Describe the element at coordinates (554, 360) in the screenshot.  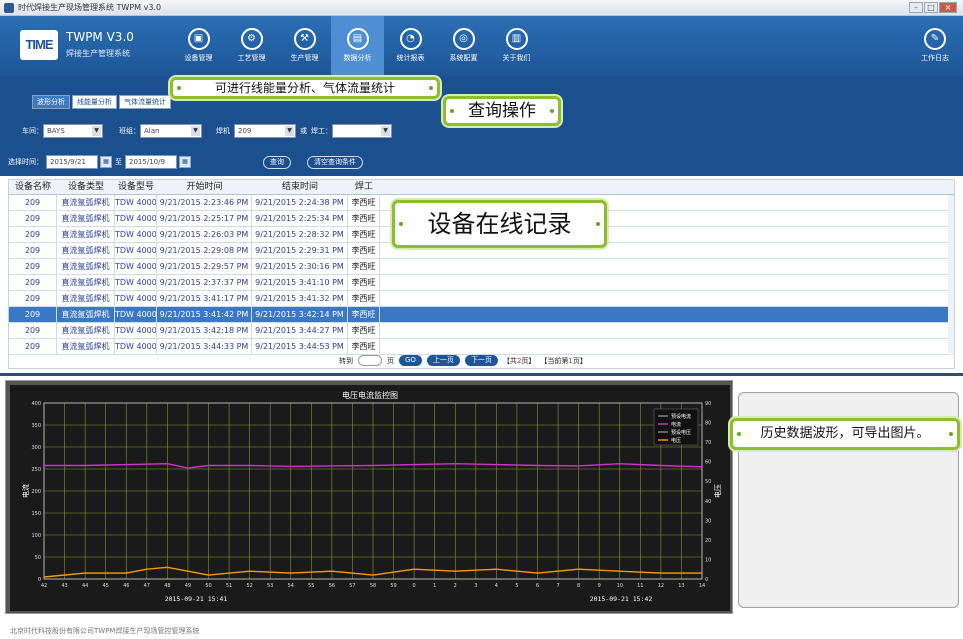
I see `current-prefix: 【当前第` at that location.